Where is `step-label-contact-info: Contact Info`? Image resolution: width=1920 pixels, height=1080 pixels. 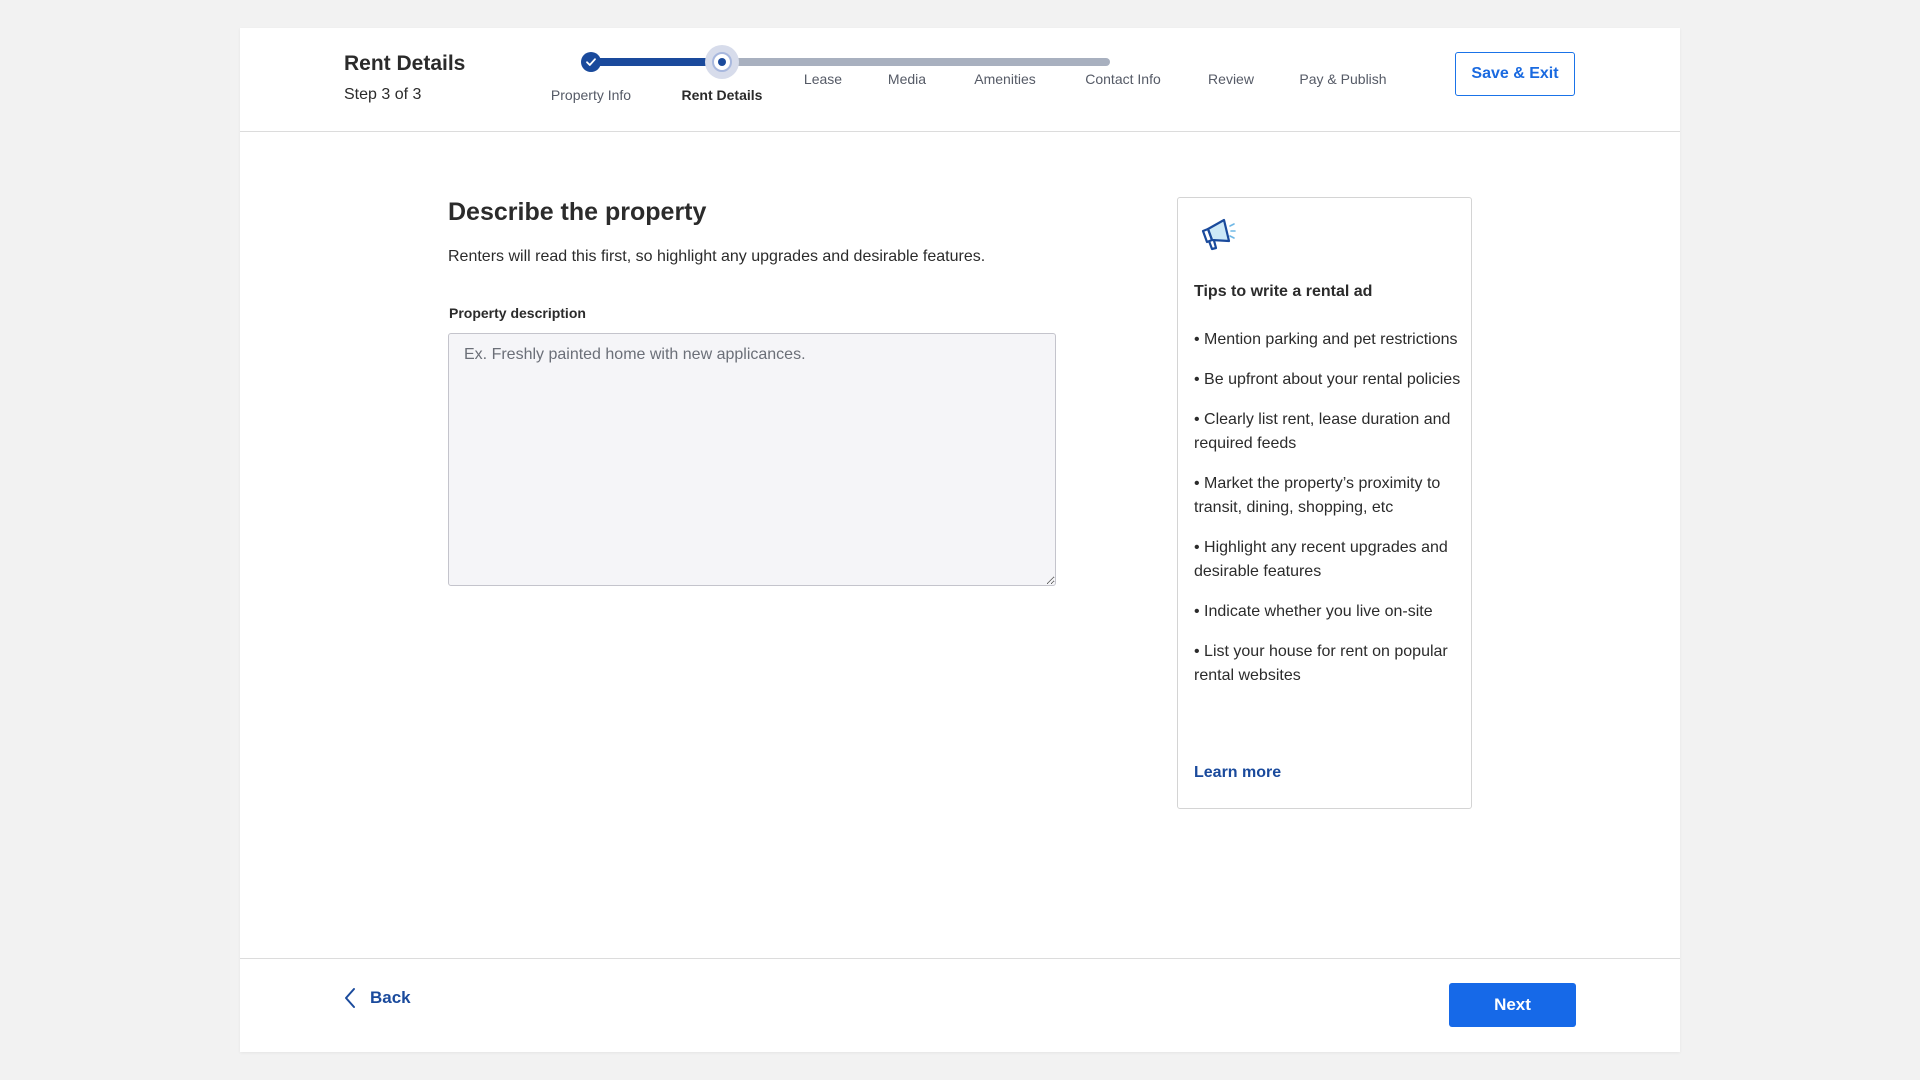 step-label-contact-info: Contact Info is located at coordinates (1123, 79).